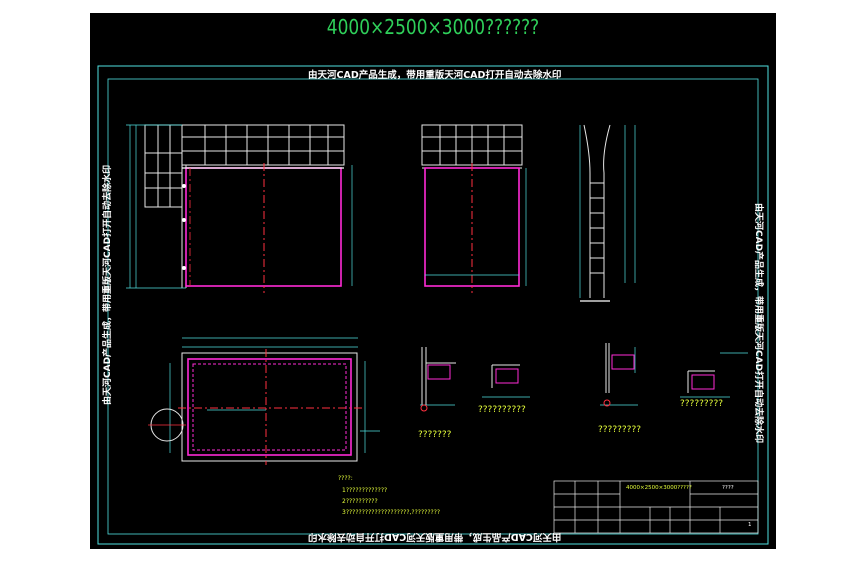  I want to click on banner-left: 由天河CAD产品生成，带用重版天河CAD打开自动去除水印, so click(108, 284).